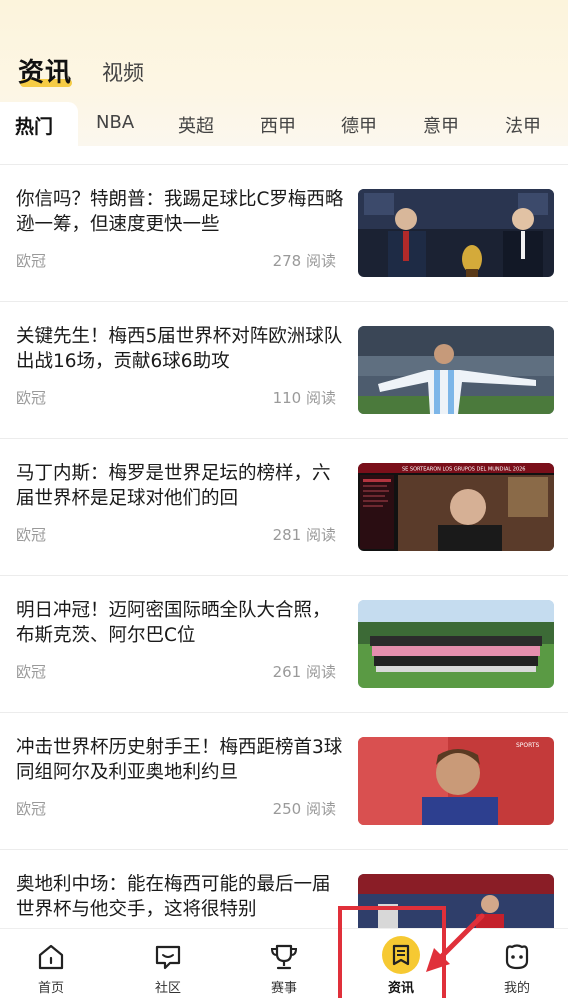 The height and width of the screenshot is (998, 568). I want to click on nav-profile: 我的, so click(517, 963).